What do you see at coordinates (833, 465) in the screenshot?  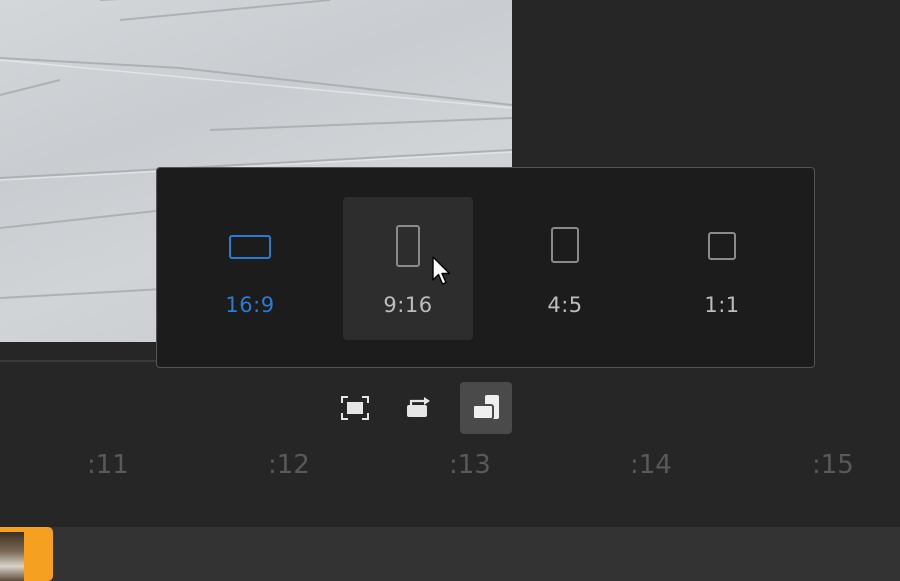 I see `timeline-tick: :15` at bounding box center [833, 465].